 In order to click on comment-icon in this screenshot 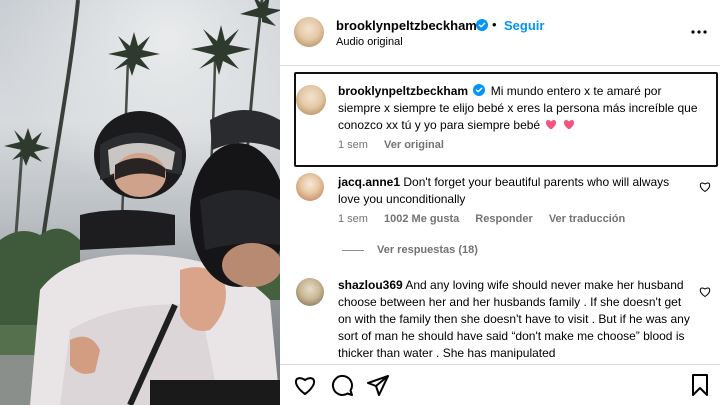, I will do `click(342, 385)`.